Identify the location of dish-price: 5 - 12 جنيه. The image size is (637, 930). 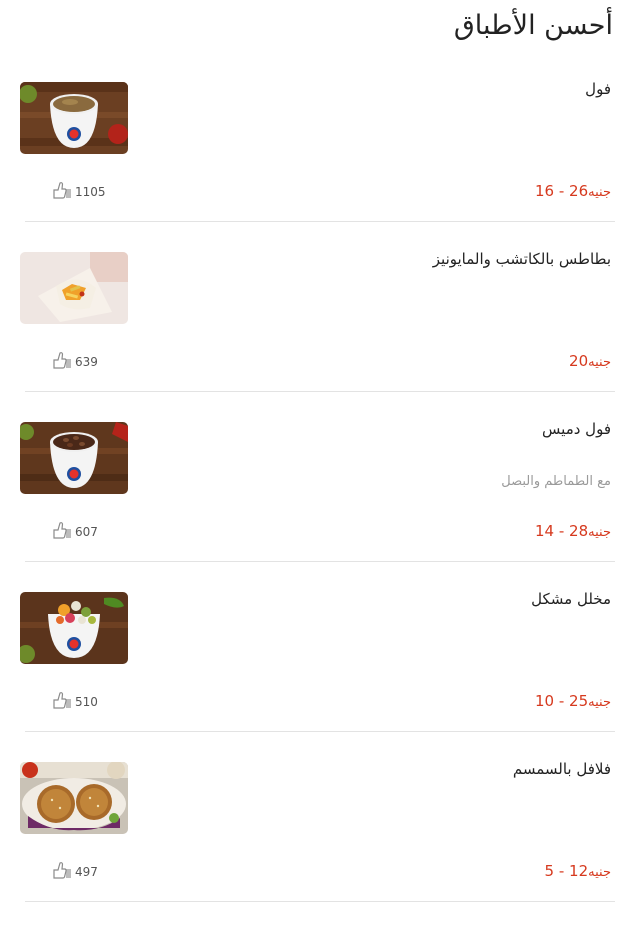
(578, 871).